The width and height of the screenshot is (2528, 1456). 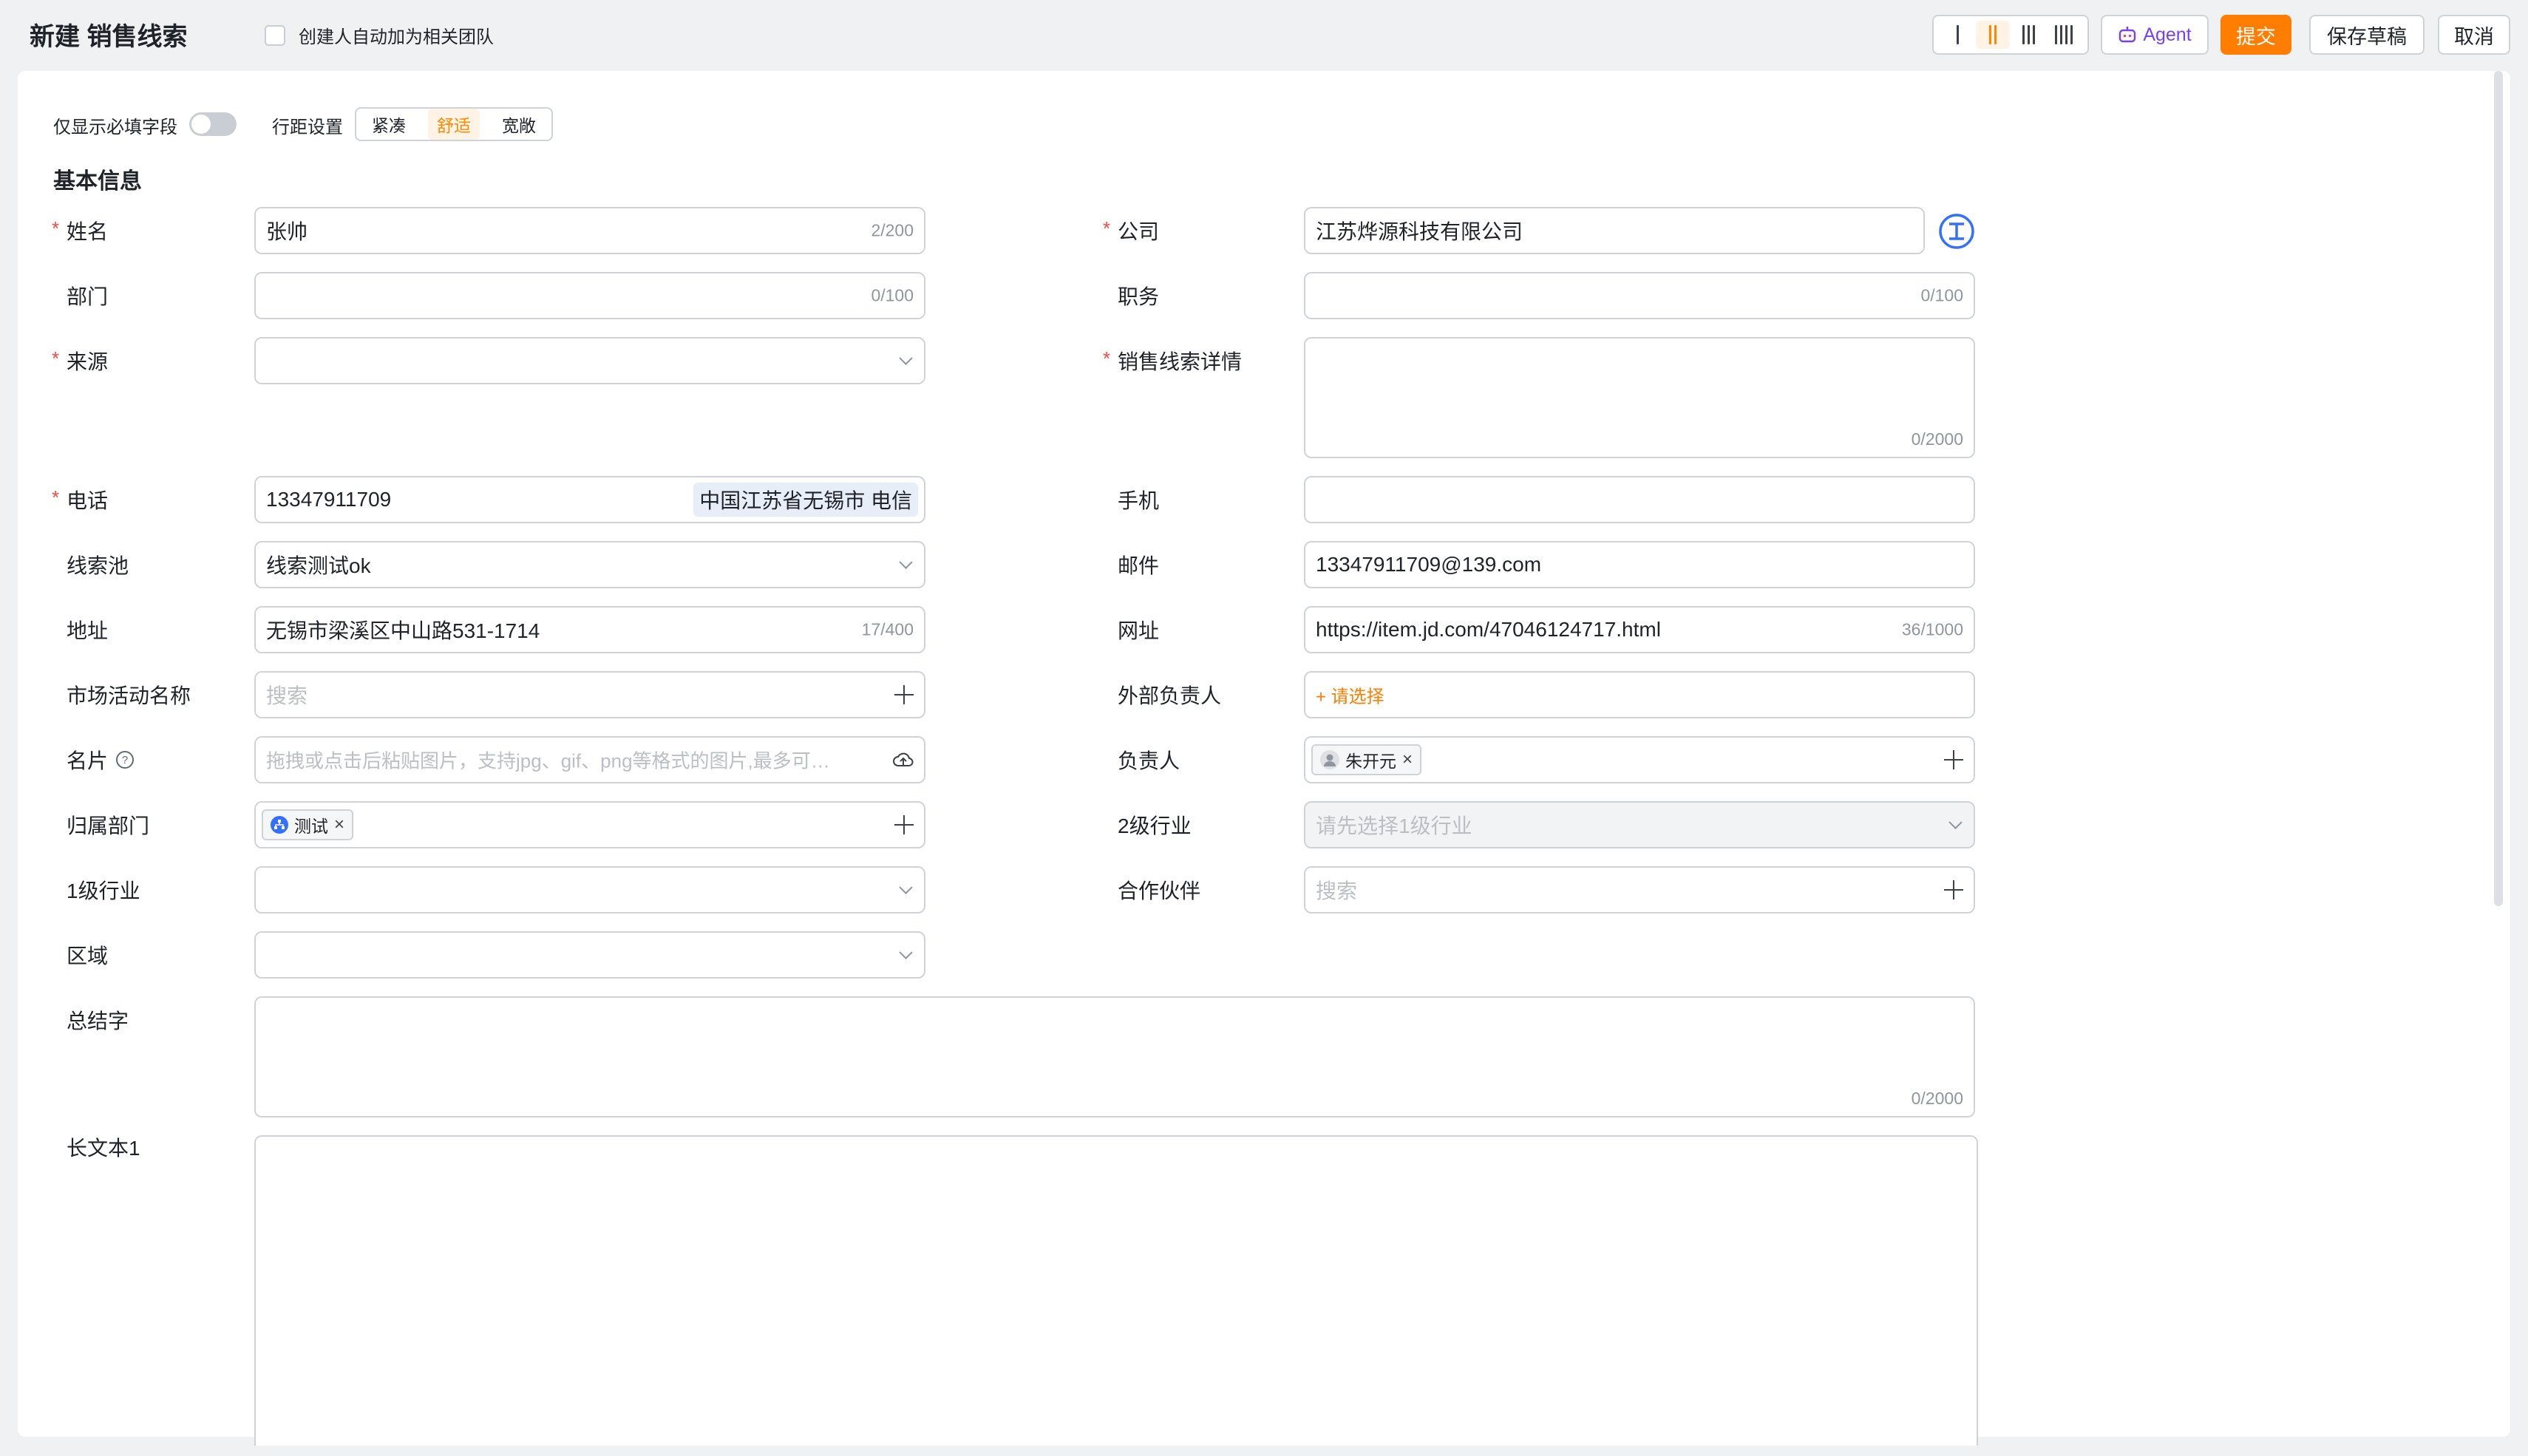 What do you see at coordinates (1139, 630) in the screenshot?
I see `website-label: 网址` at bounding box center [1139, 630].